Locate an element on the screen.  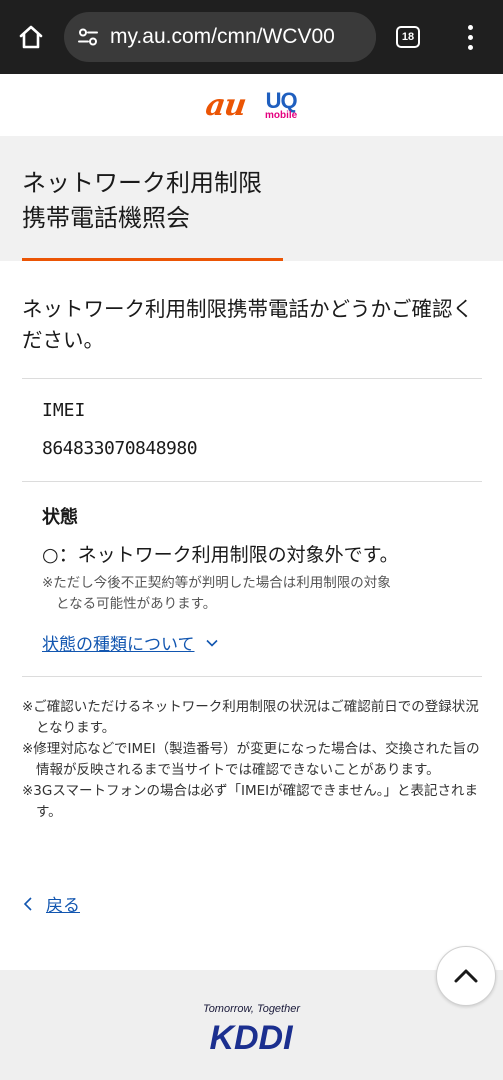
url-text: my.au.com/cmn/WCV00 is located at coordinates (222, 36).